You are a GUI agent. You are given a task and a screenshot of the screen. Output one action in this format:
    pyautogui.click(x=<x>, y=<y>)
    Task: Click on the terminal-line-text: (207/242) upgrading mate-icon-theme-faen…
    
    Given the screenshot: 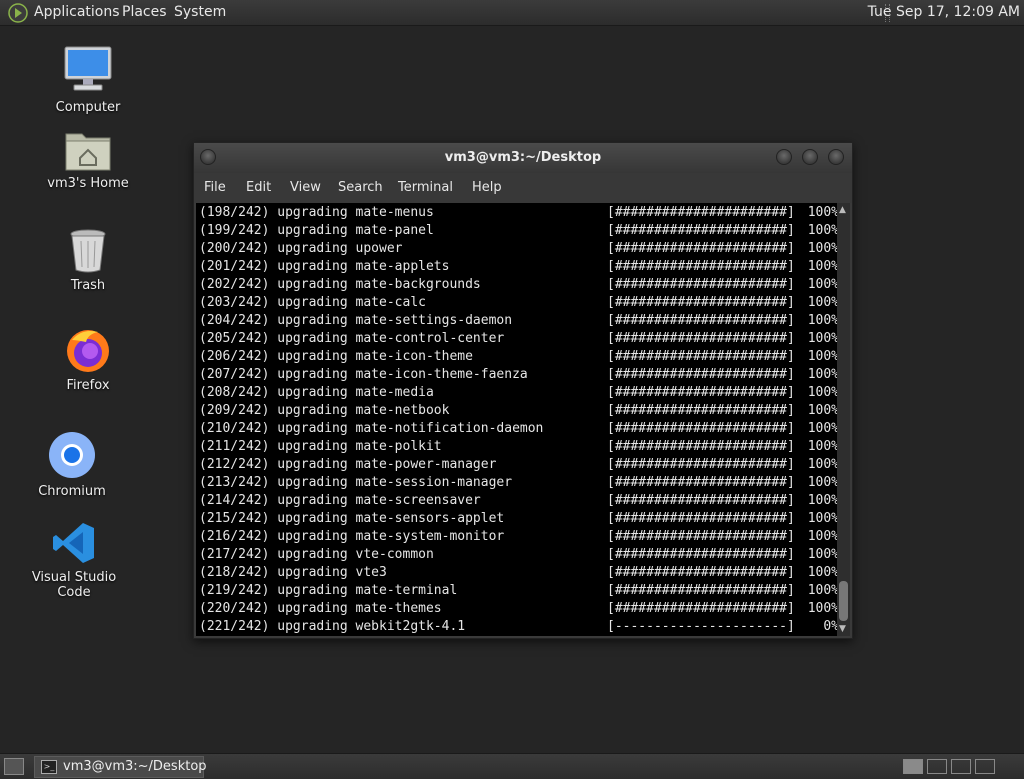 What is the action you would take?
    pyautogui.click(x=363, y=374)
    